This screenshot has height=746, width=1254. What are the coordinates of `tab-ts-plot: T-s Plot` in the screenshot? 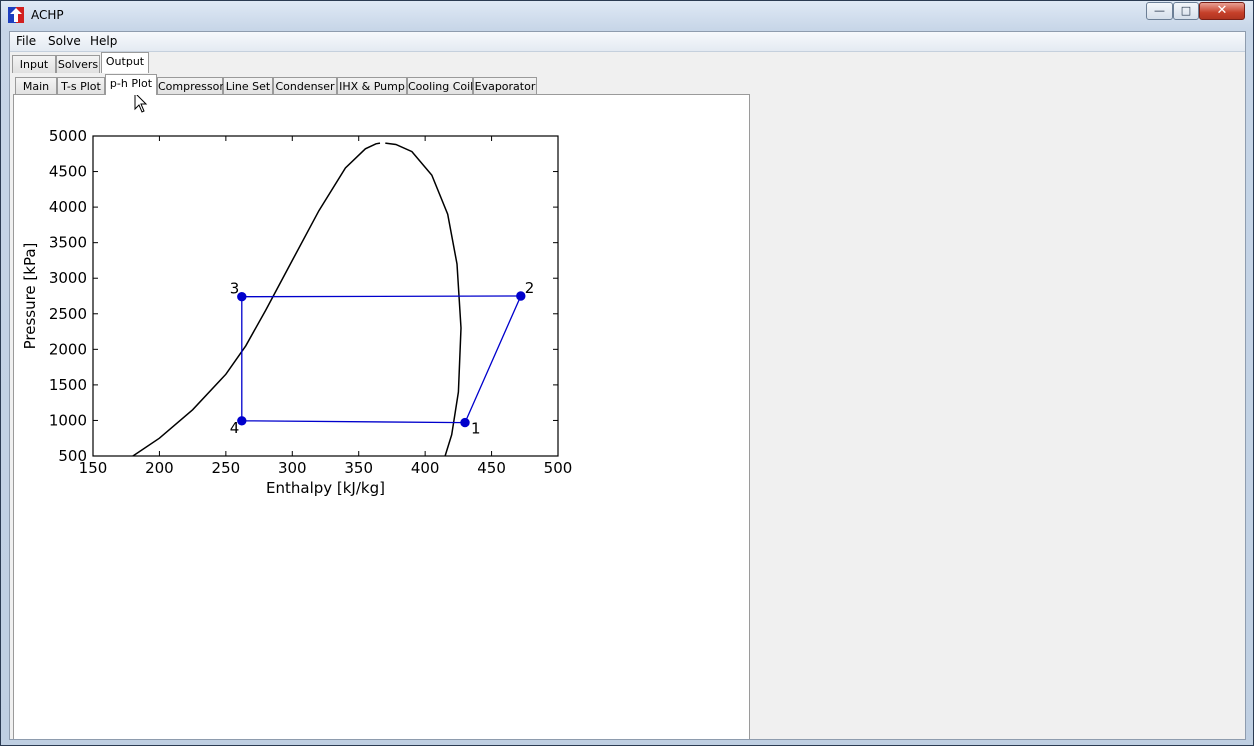 It's located at (81, 86).